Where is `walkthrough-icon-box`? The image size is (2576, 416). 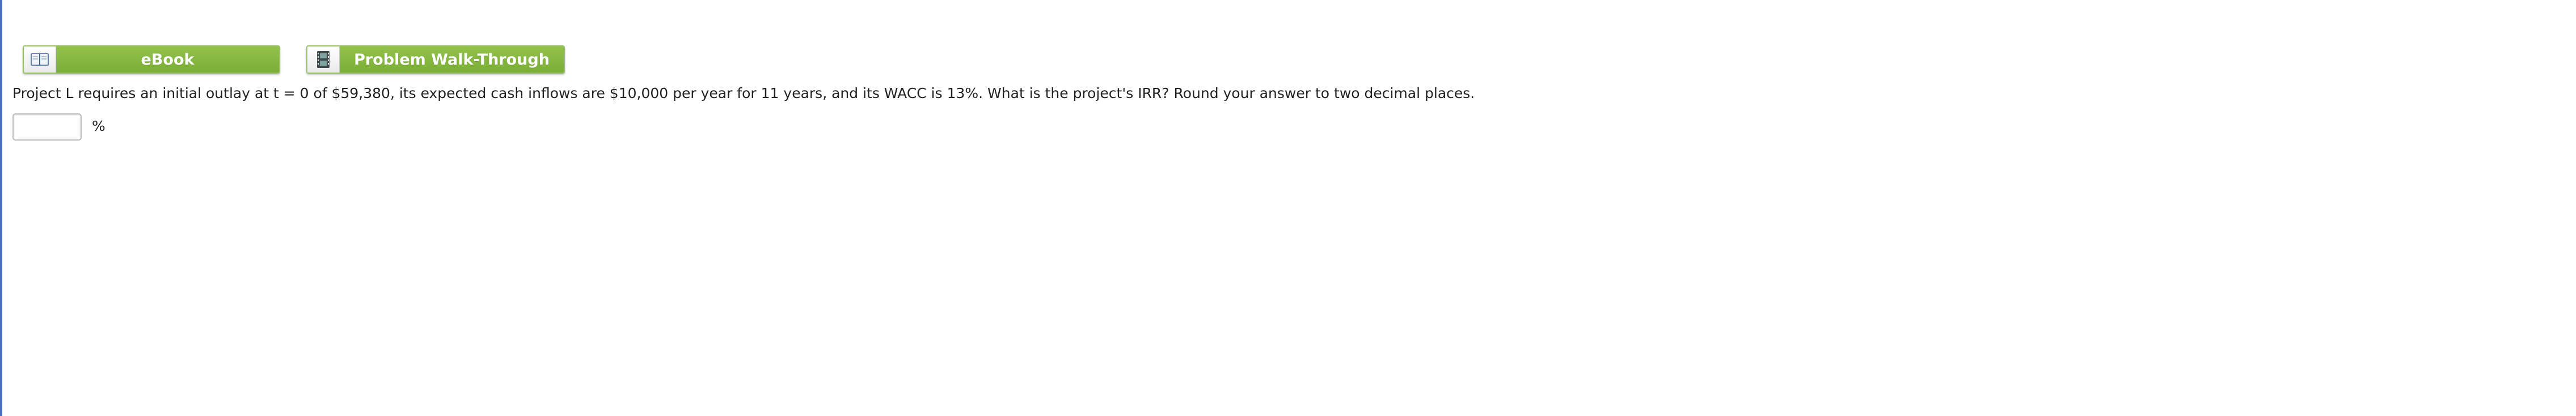
walkthrough-icon-box is located at coordinates (323, 60).